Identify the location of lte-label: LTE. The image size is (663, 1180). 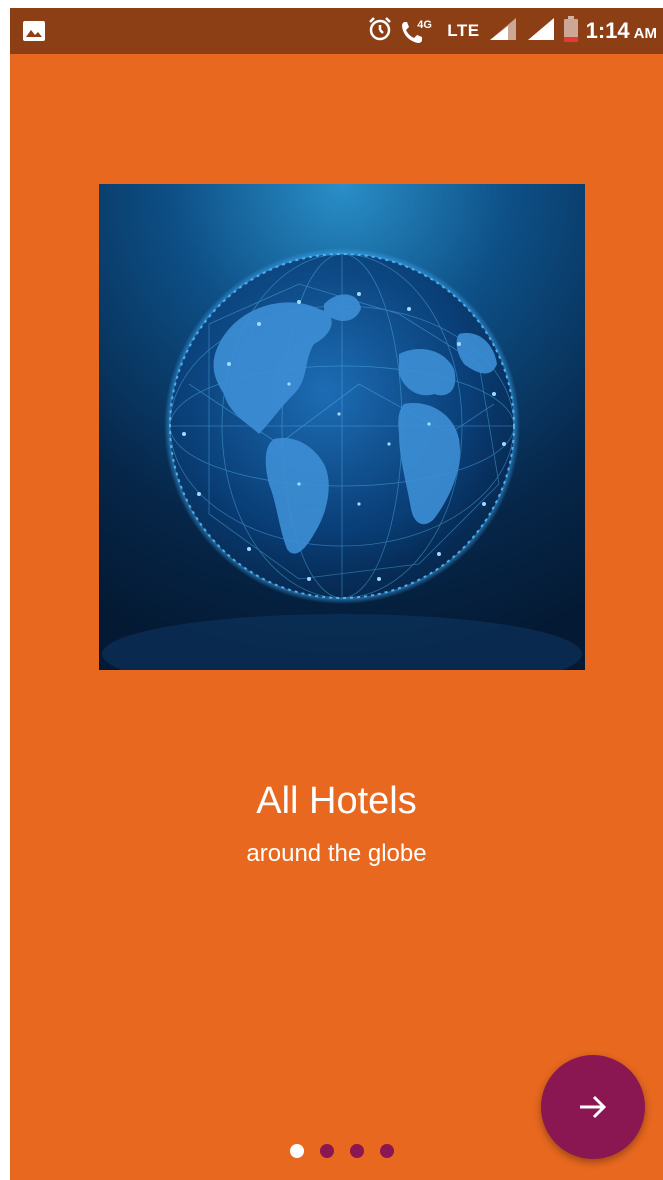
(463, 30).